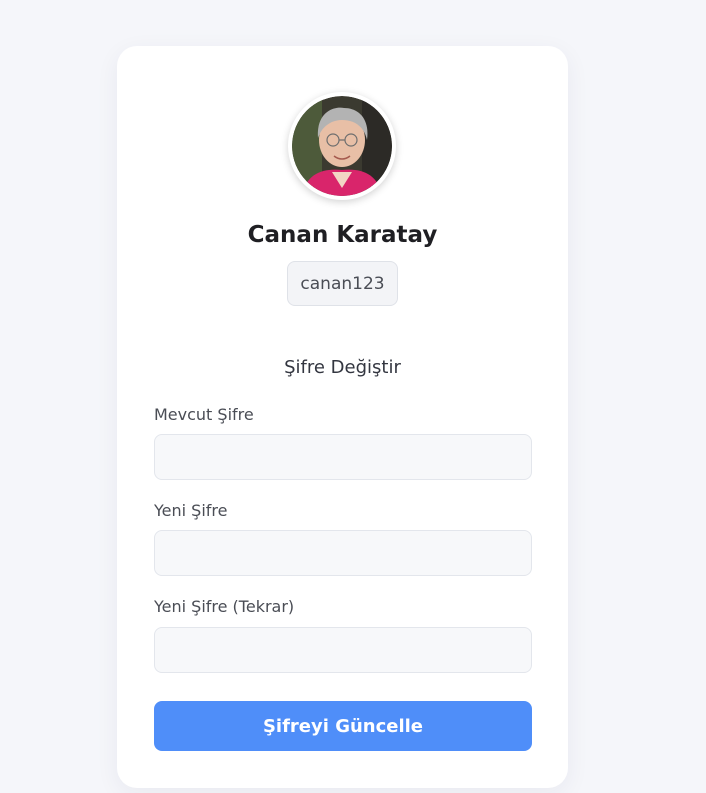 The height and width of the screenshot is (793, 706). What do you see at coordinates (343, 553) in the screenshot?
I see `new-password-input` at bounding box center [343, 553].